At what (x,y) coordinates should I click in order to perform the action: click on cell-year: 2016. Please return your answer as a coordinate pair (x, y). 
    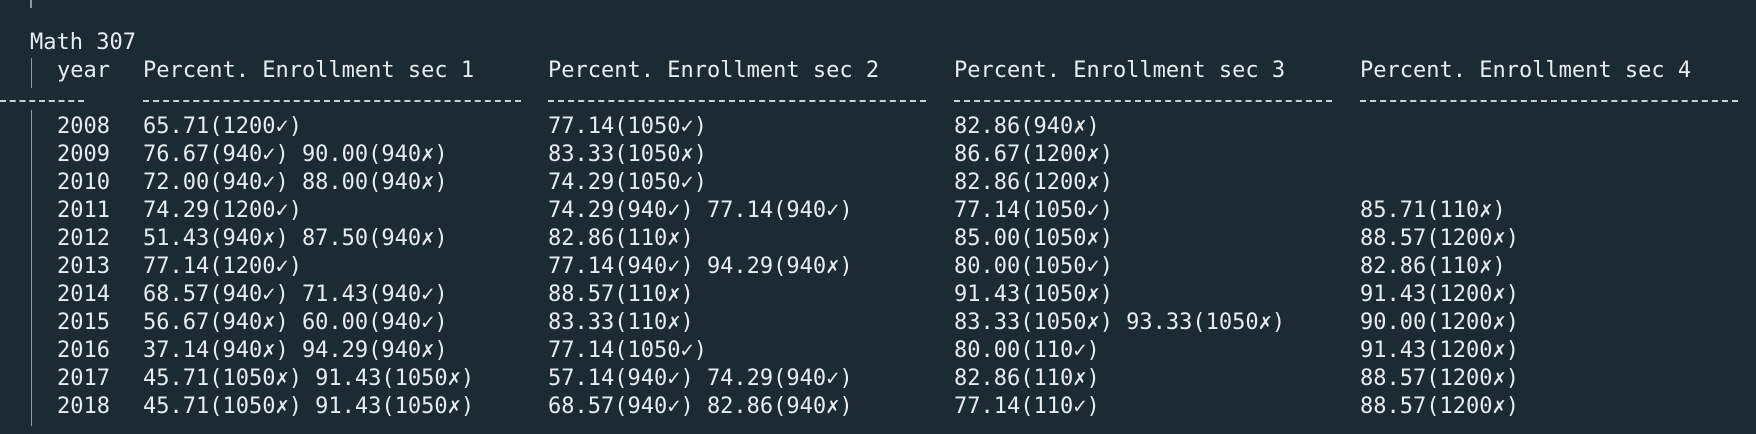
    Looking at the image, I should click on (83, 350).